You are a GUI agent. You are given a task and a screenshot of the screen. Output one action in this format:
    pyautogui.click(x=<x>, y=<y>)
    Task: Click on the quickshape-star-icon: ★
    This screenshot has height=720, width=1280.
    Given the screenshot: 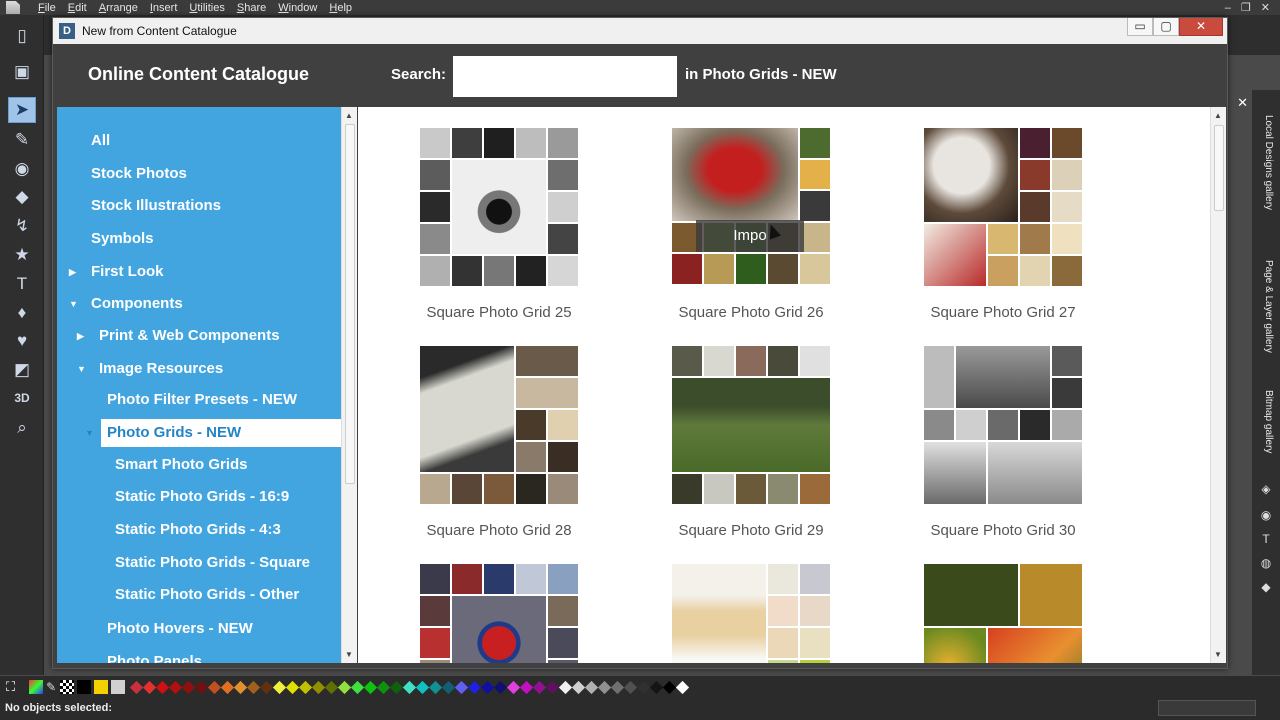 What is the action you would take?
    pyautogui.click(x=22, y=255)
    